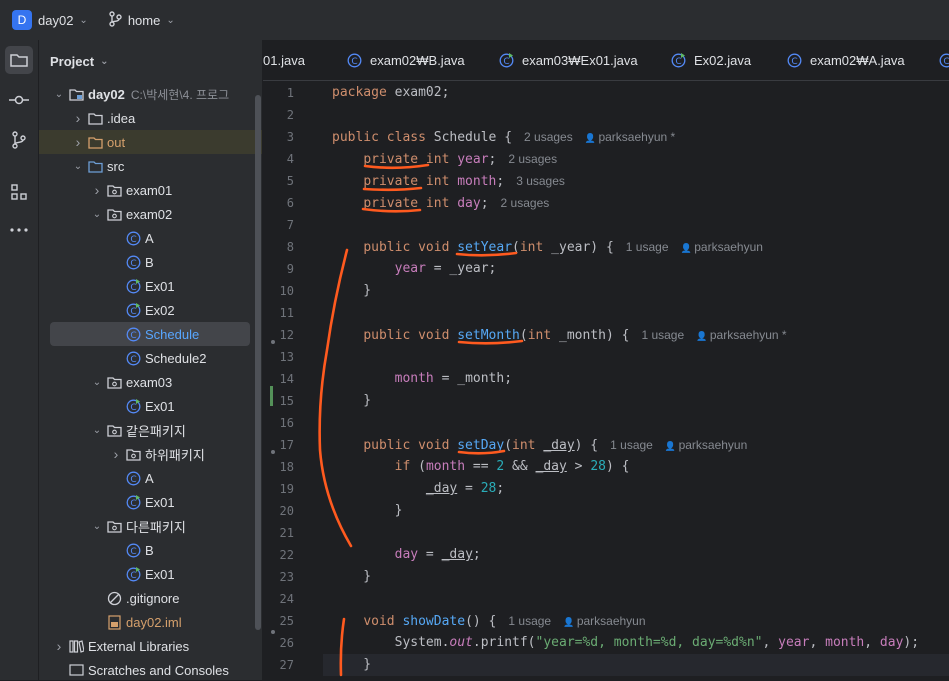 Image resolution: width=949 pixels, height=681 pixels. What do you see at coordinates (406, 60) in the screenshot?
I see `editor-tab: Cexam02₩B.java` at bounding box center [406, 60].